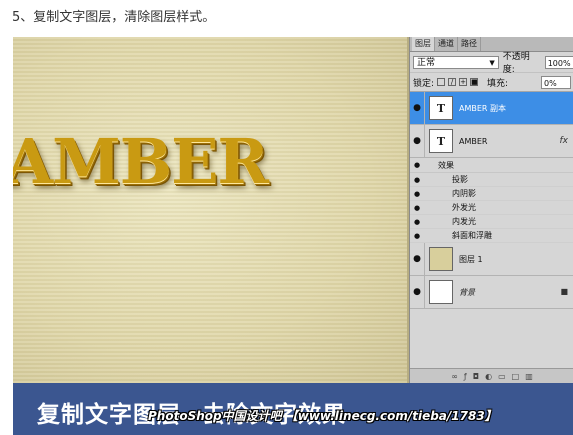  I want to click on blend-mode-value: 正常, so click(426, 62).